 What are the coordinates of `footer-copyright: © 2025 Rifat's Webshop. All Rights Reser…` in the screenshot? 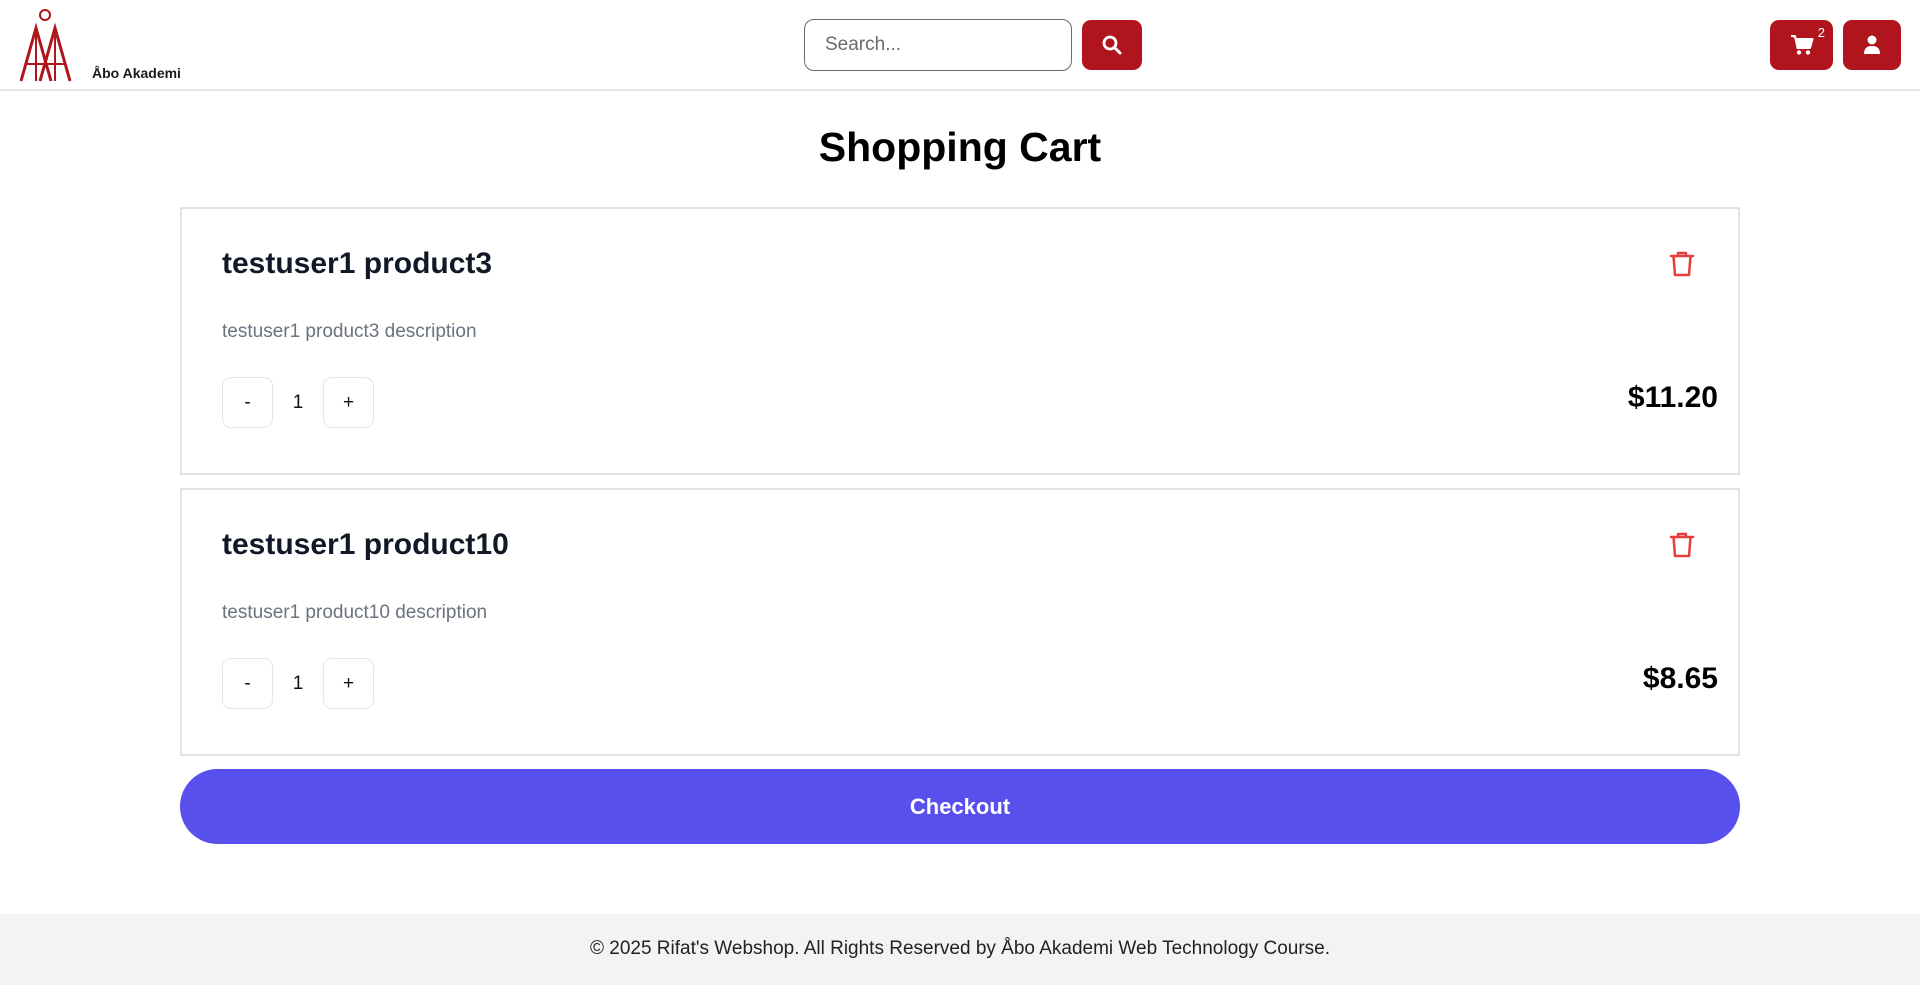 It's located at (960, 948).